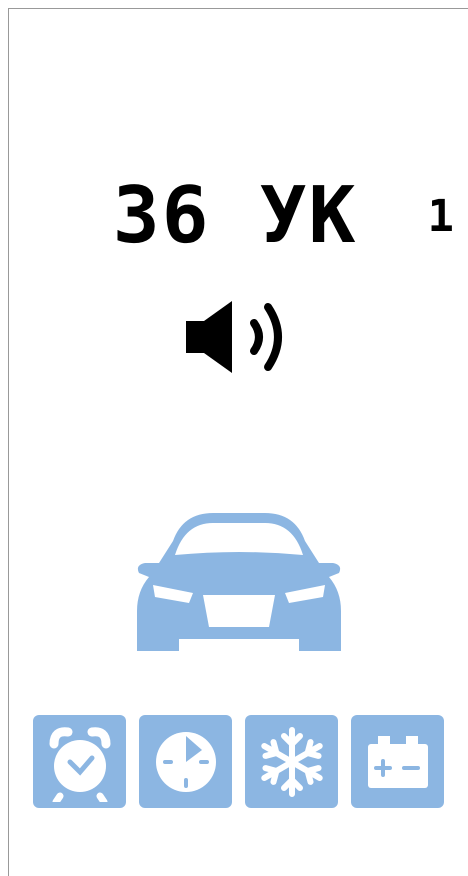 Image resolution: width=468 pixels, height=876 pixels. I want to click on display-reading: 36 УК, so click(235, 216).